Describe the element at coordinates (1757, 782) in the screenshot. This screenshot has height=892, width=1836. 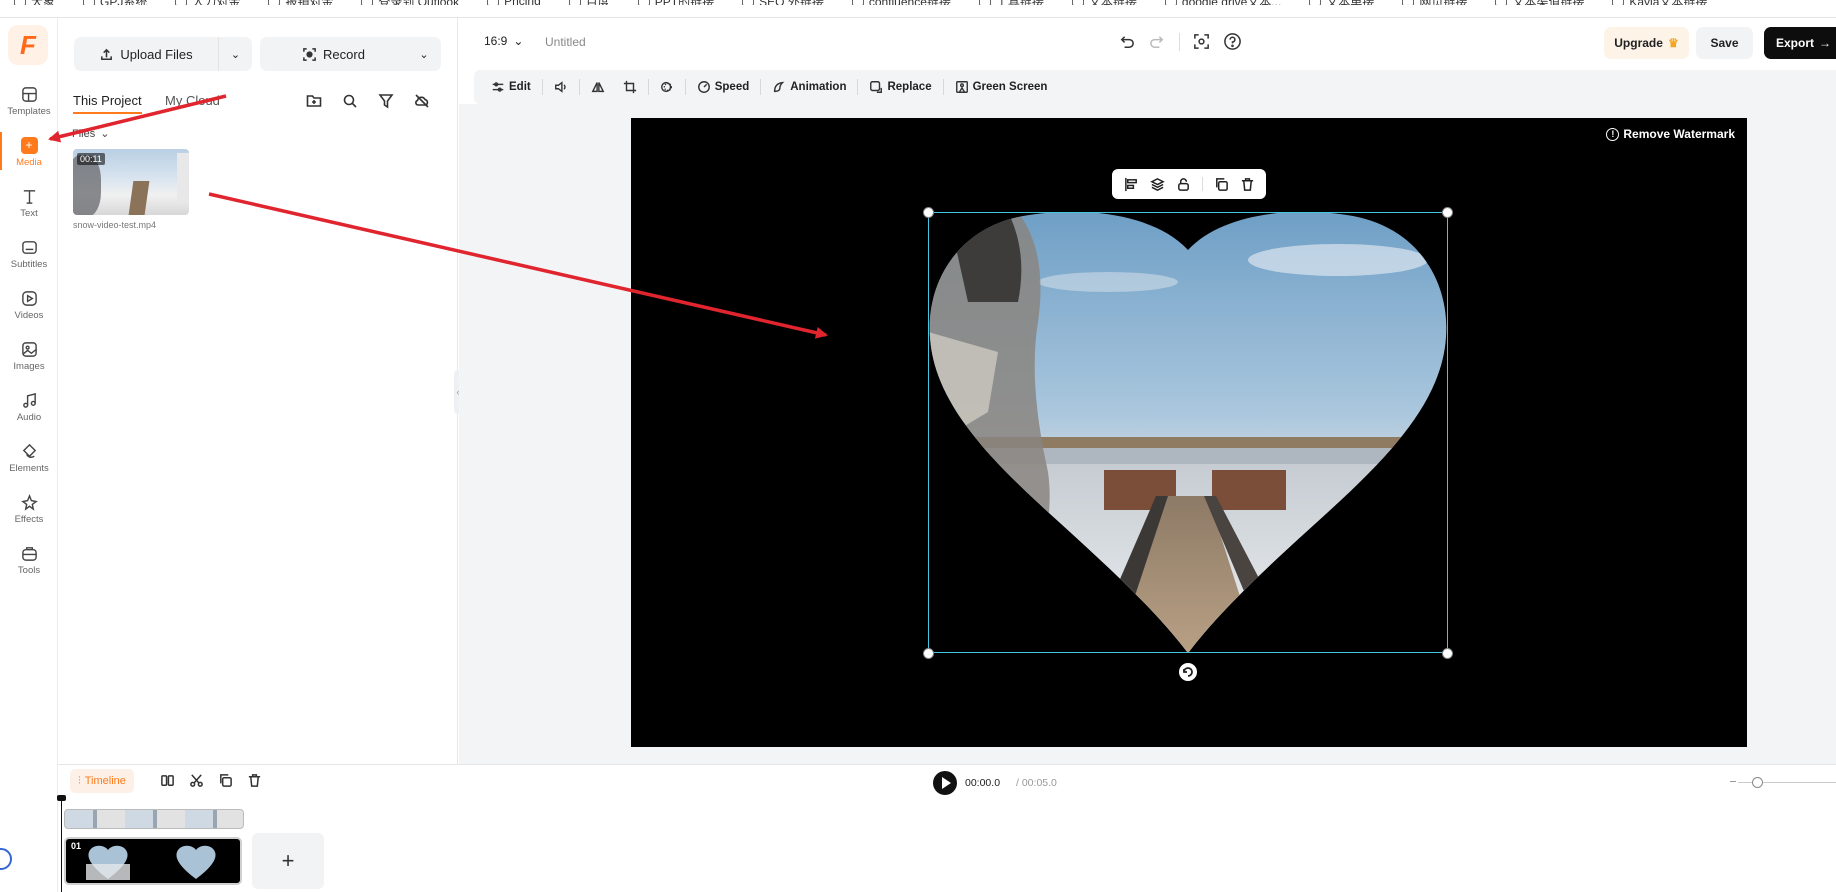
I see `zoom-slider-knob` at that location.